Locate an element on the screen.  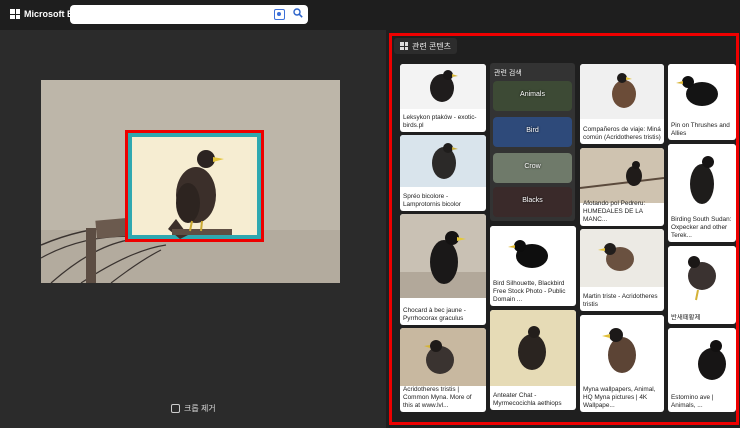
result-caption: Anteater Chat - Myrmecocichla aethiops is located at coordinates (527, 399).